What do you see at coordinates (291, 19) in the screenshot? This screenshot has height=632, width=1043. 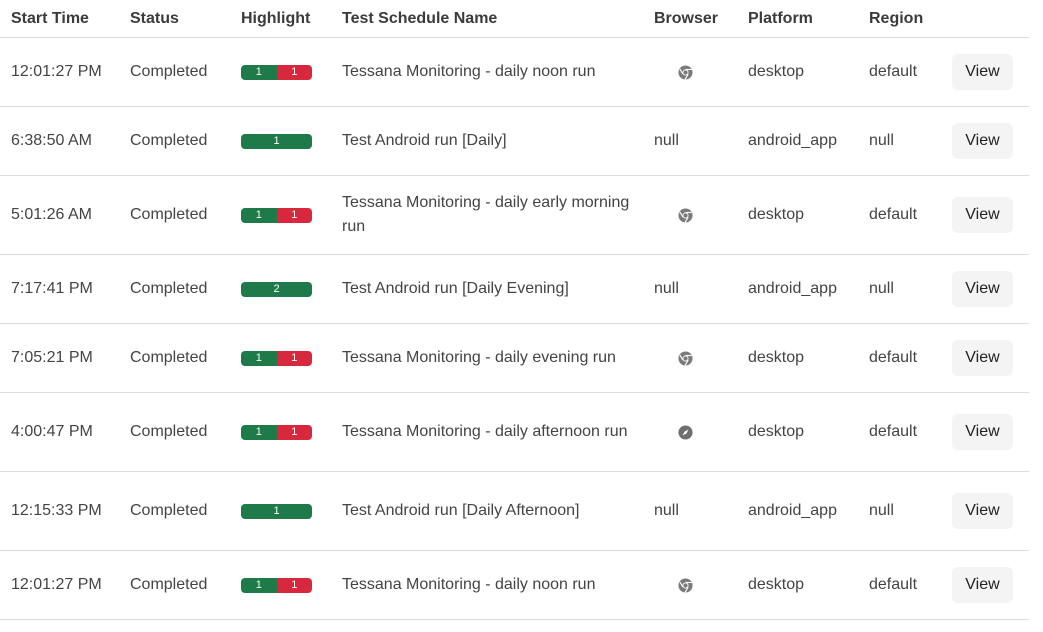 I see `header-highlight: Highlight` at bounding box center [291, 19].